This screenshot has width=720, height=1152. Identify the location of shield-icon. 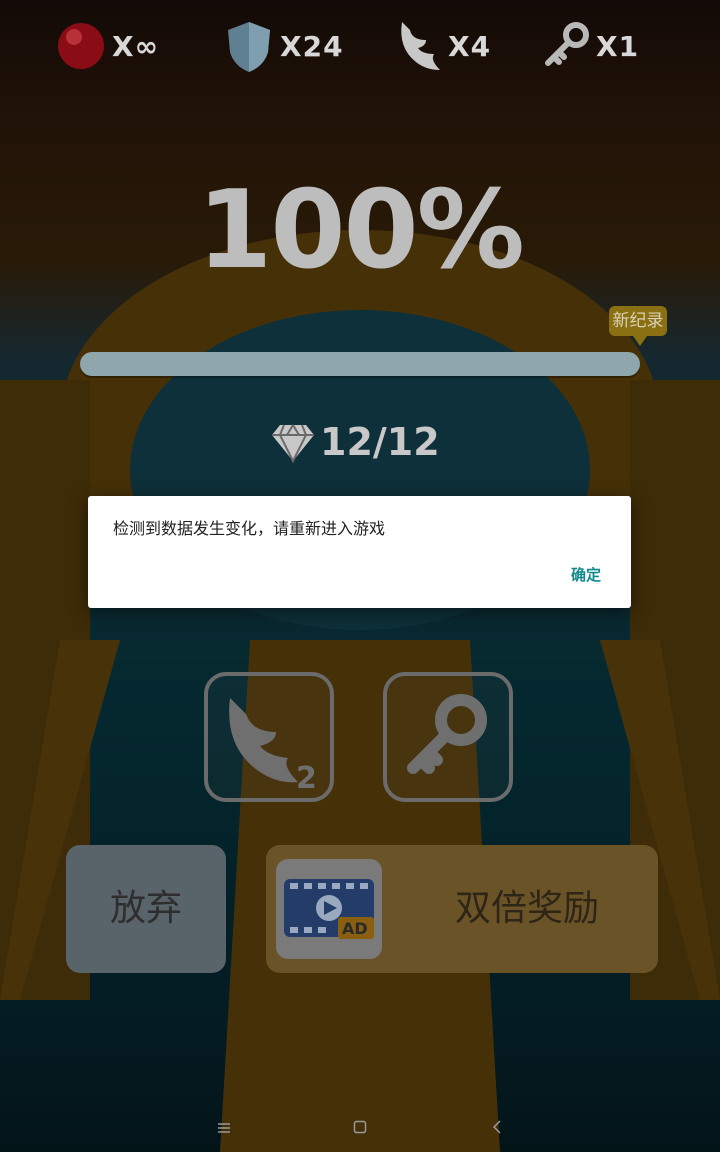
(249, 47).